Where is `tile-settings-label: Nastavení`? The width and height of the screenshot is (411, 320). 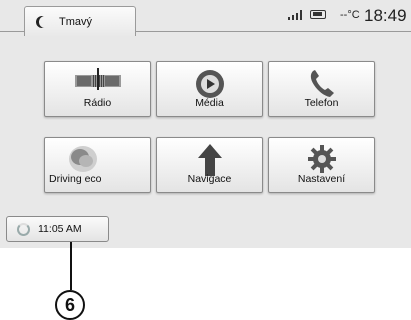 tile-settings-label: Nastavení is located at coordinates (321, 179).